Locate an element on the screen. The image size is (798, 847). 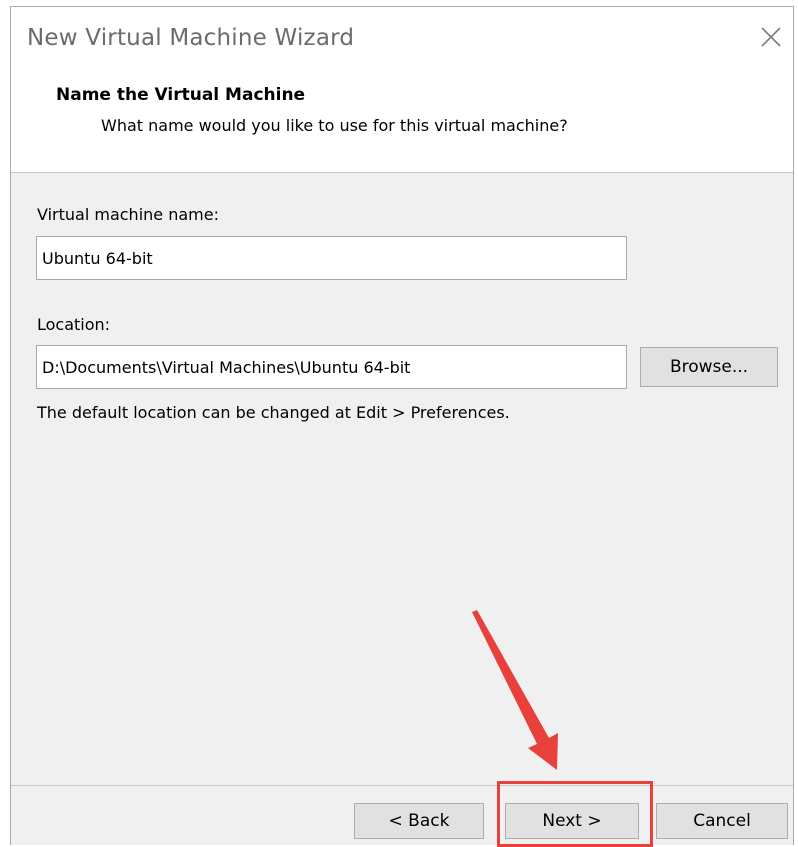
title-bar: New Virtual Machine Wizard is located at coordinates (402, 38).